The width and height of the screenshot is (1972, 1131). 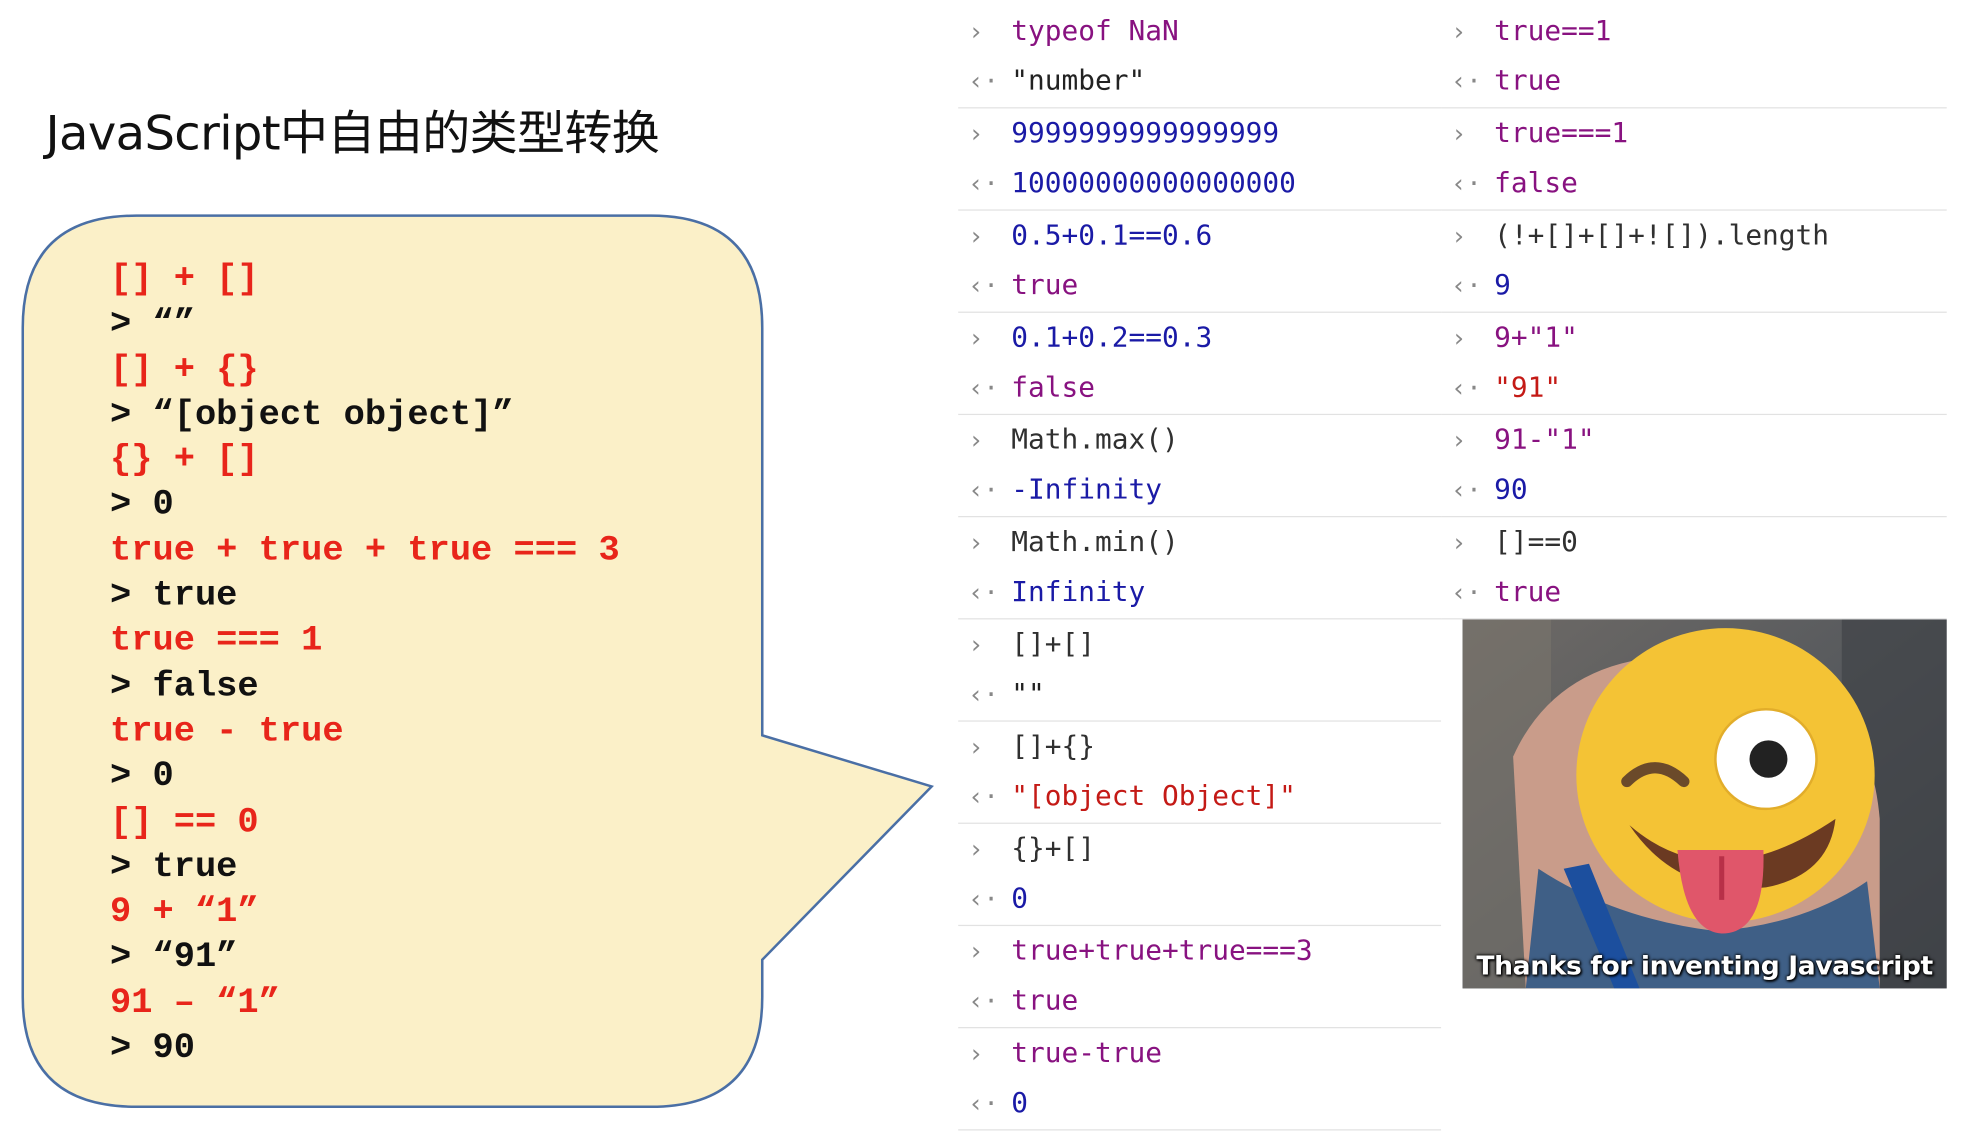 I want to click on console-output-row: ‹· 10000000000000000, so click(x=1127, y=183).